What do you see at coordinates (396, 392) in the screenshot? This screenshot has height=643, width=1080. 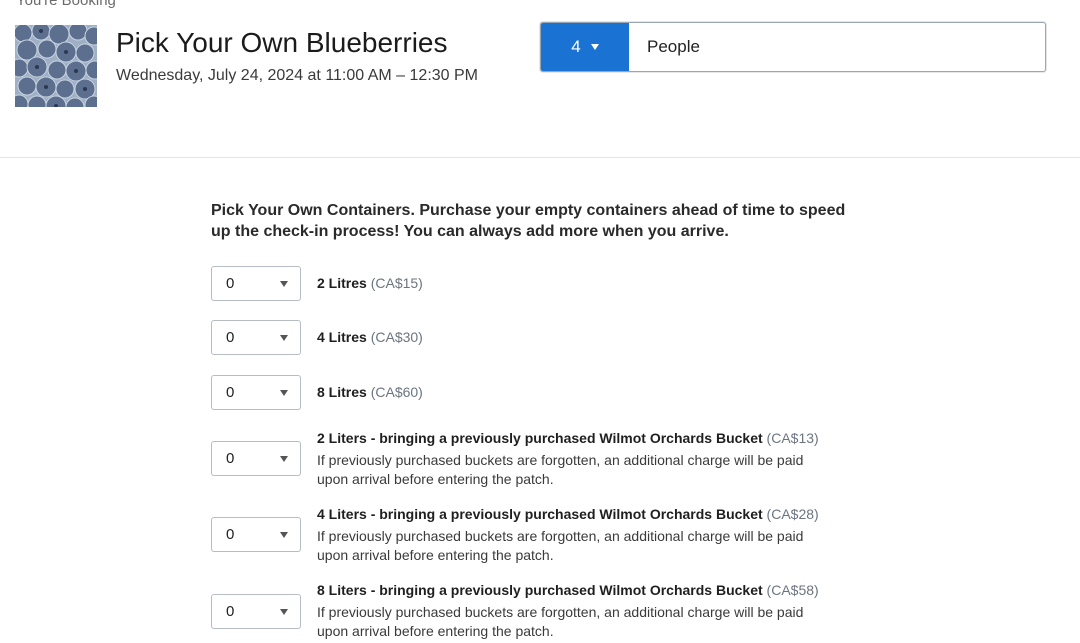 I see `option-price: (CA$60)` at bounding box center [396, 392].